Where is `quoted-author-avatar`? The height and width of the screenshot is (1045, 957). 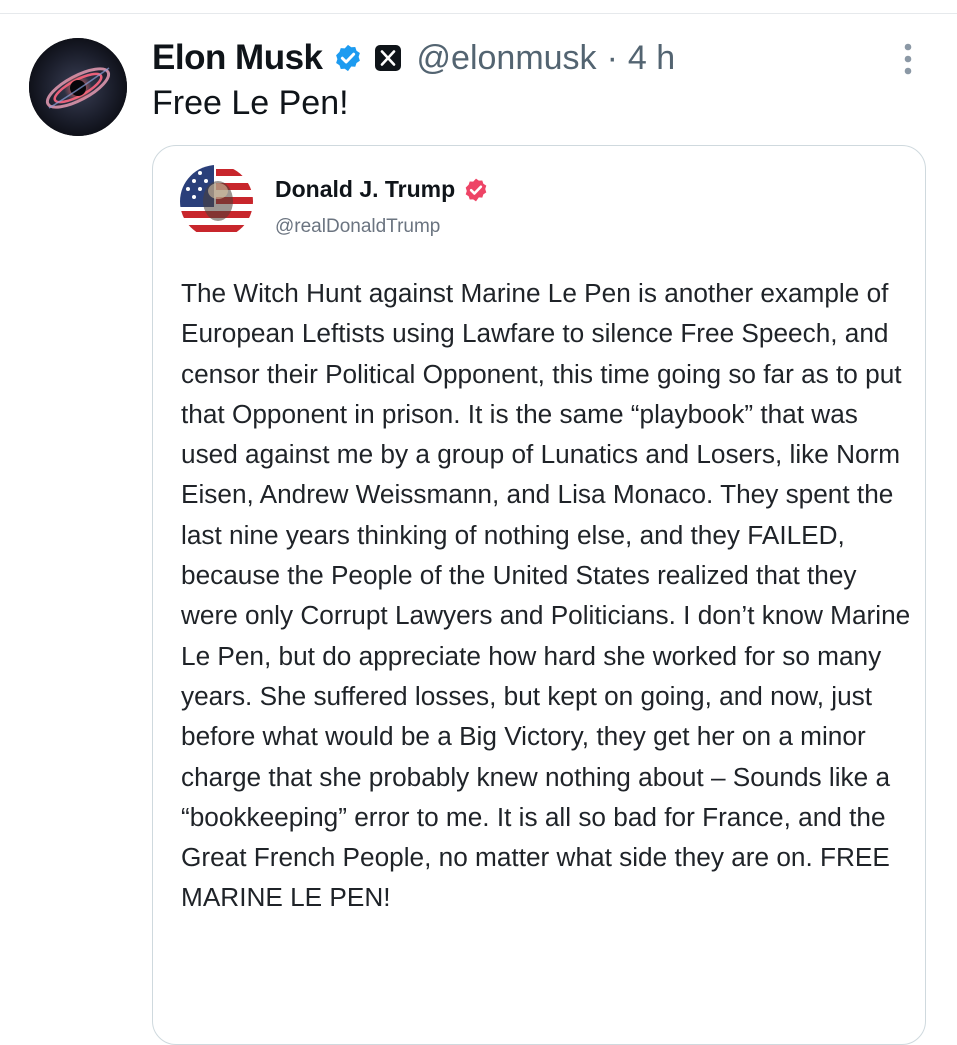 quoted-author-avatar is located at coordinates (216, 201).